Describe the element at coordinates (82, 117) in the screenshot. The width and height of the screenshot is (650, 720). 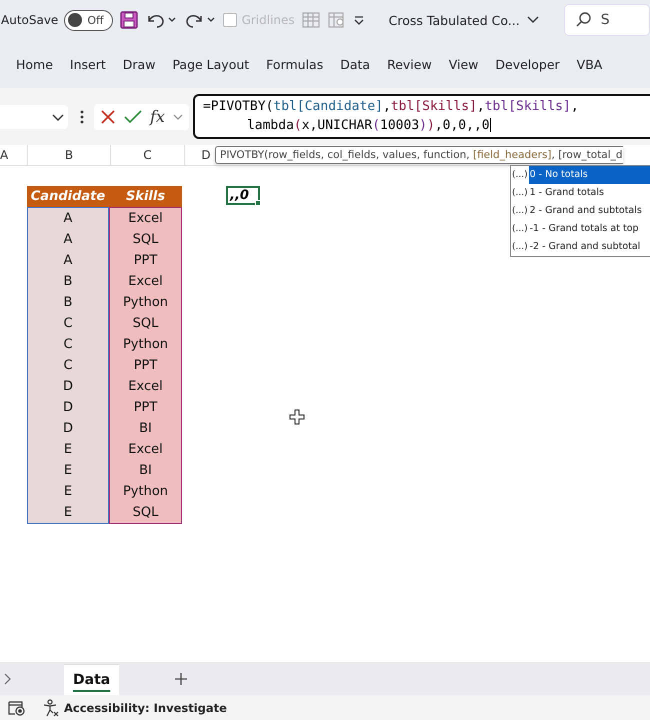
I see `more-icon` at that location.